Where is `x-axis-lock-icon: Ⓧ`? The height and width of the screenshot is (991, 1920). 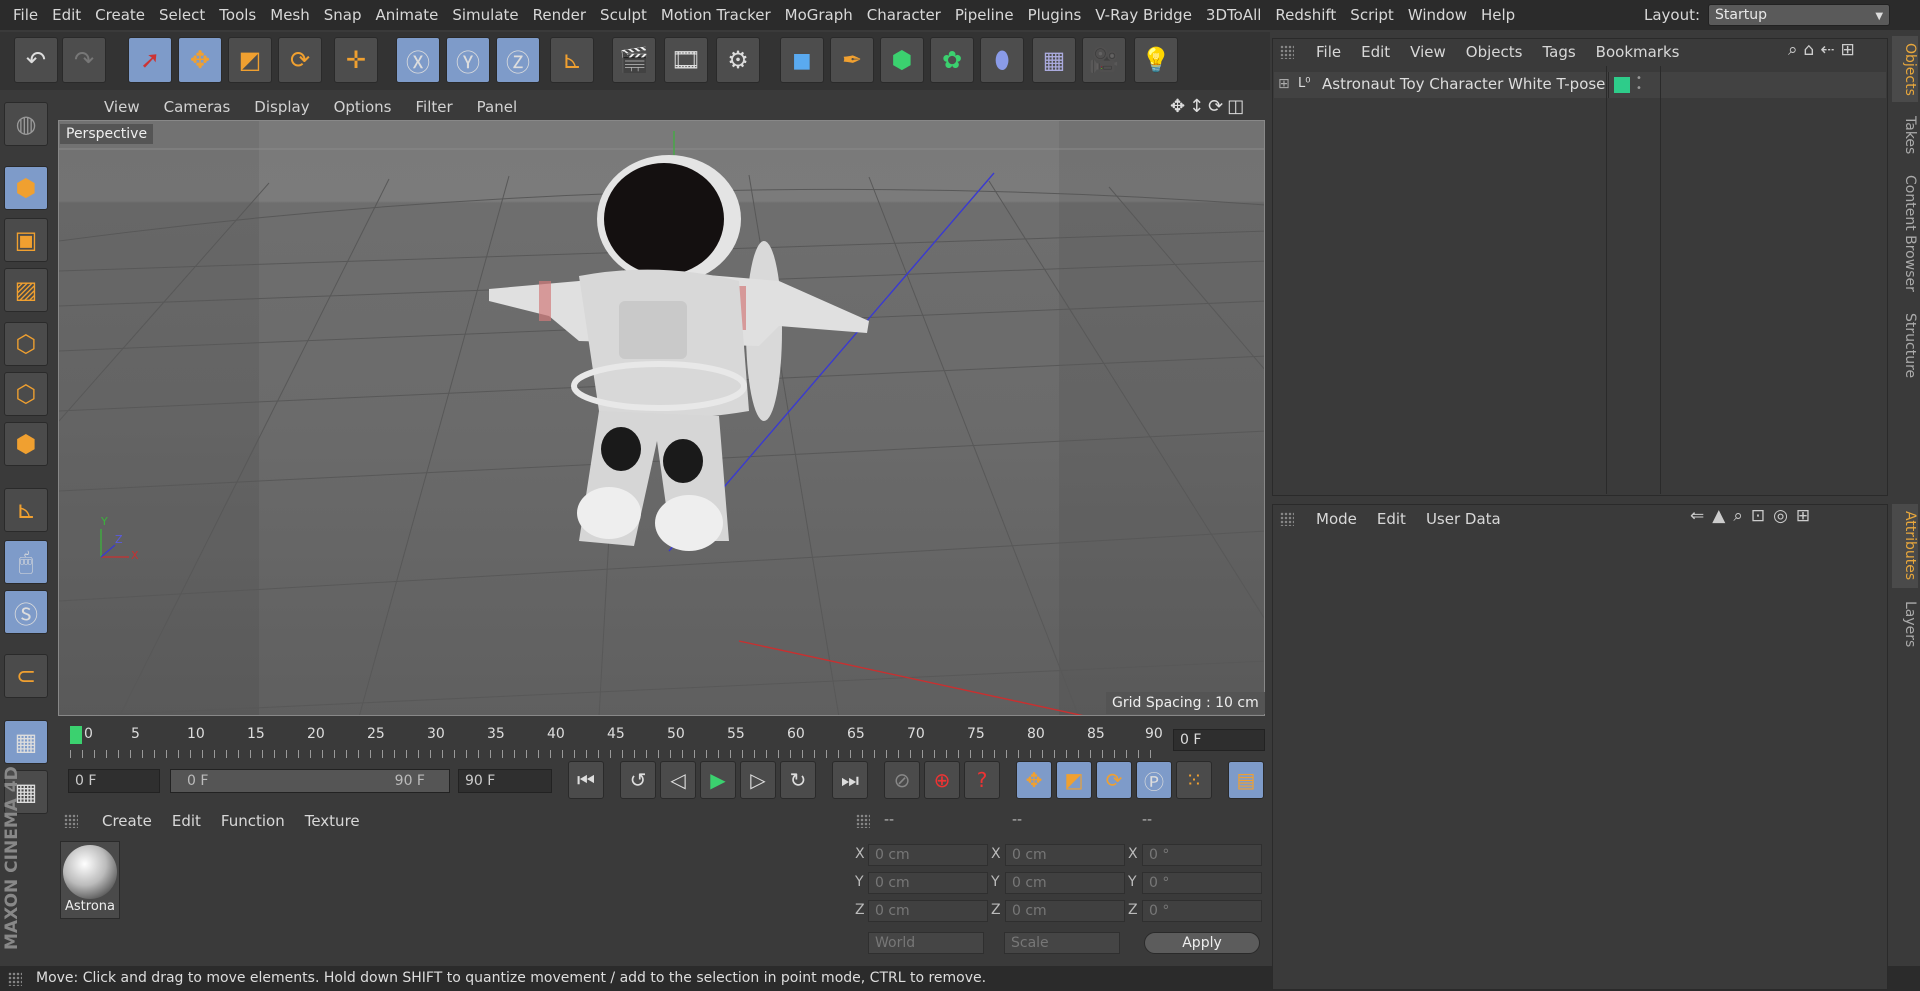 x-axis-lock-icon: Ⓧ is located at coordinates (418, 60).